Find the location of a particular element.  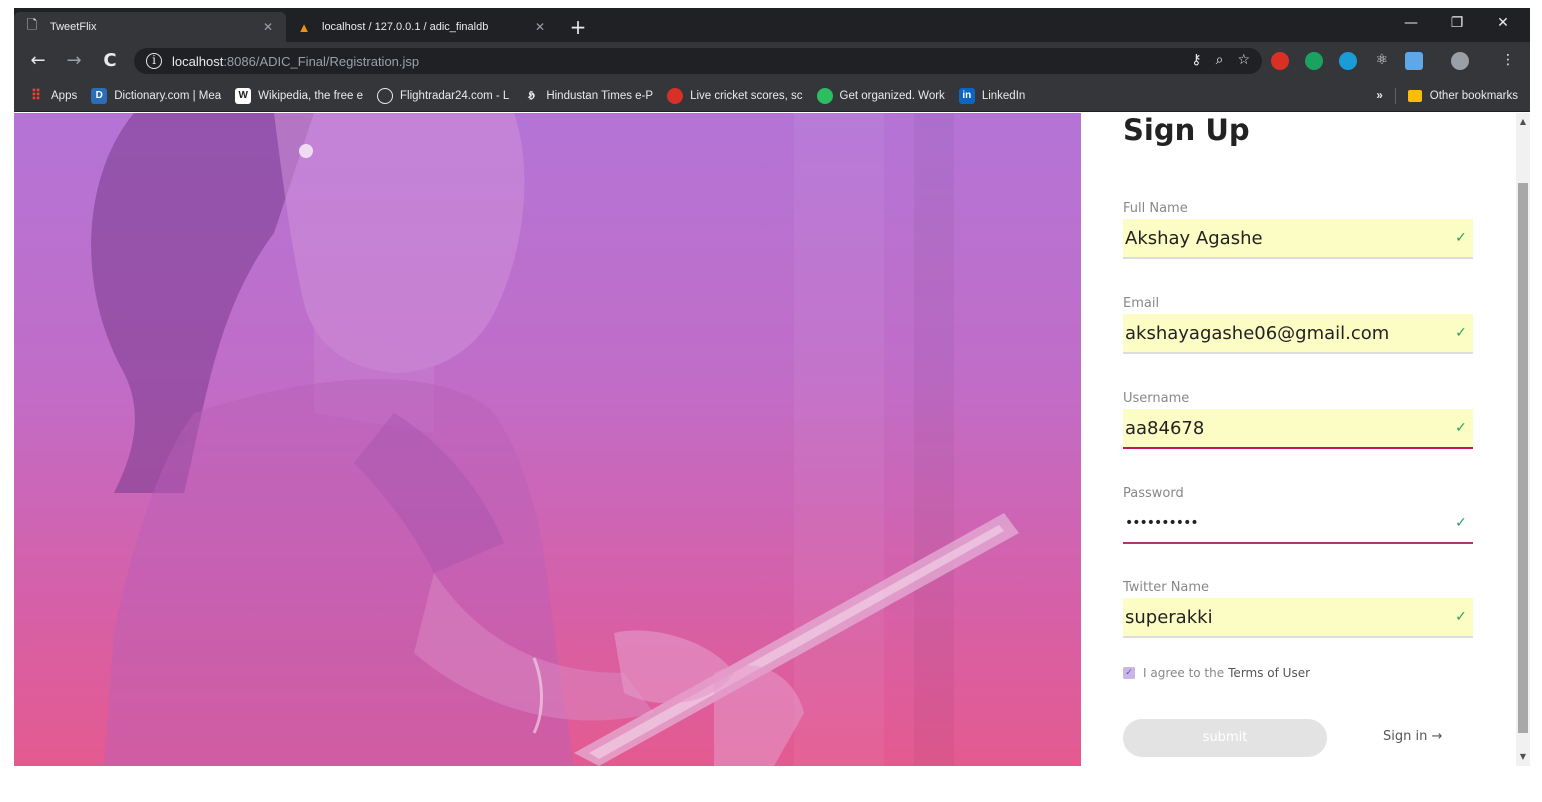

agree-checkbox: ✓ is located at coordinates (1129, 673).